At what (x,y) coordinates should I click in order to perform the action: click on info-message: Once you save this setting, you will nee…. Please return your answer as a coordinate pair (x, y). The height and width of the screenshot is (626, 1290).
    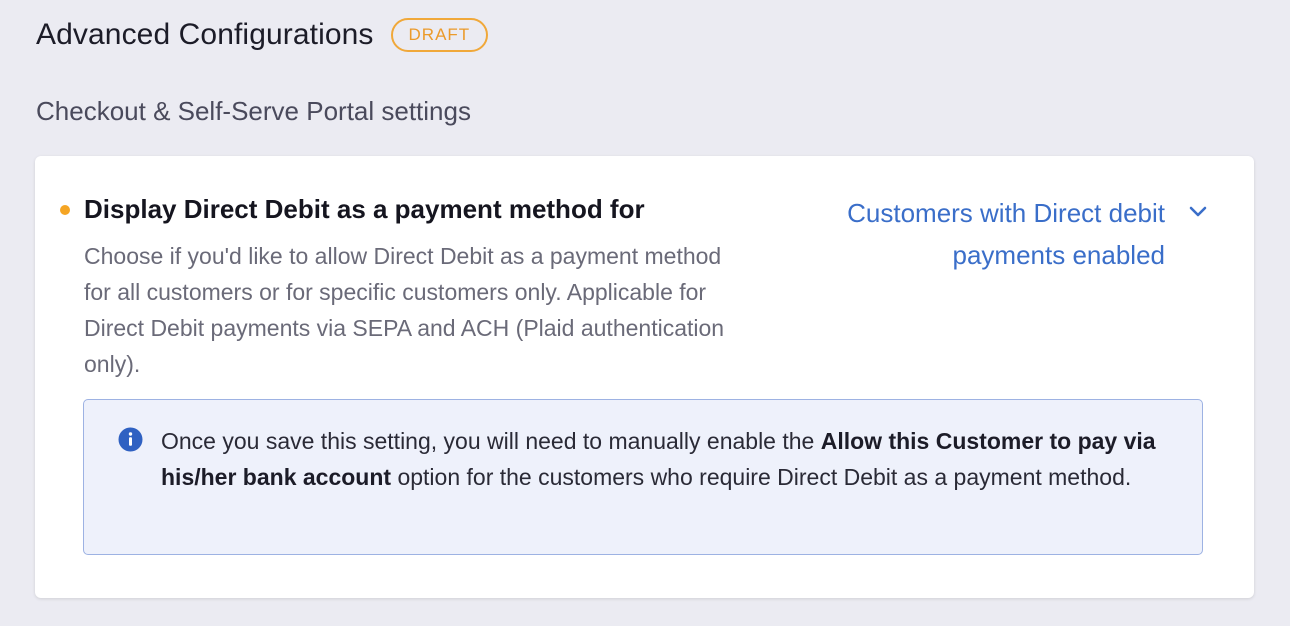
    Looking at the image, I should click on (671, 459).